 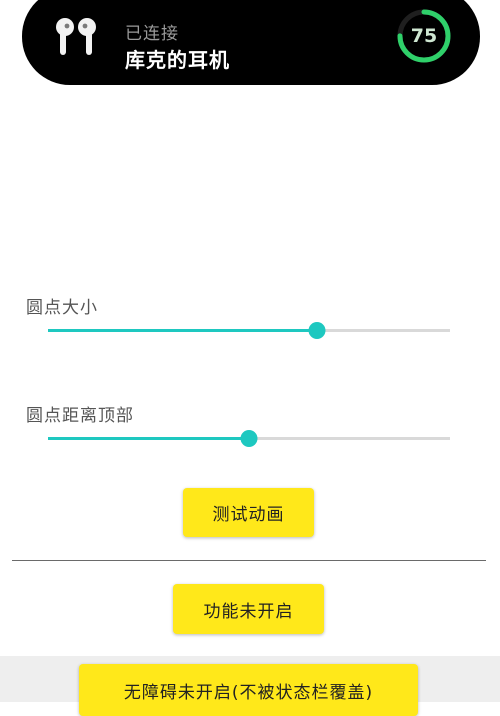 I want to click on device-name: 库克的耳机, so click(x=177, y=60).